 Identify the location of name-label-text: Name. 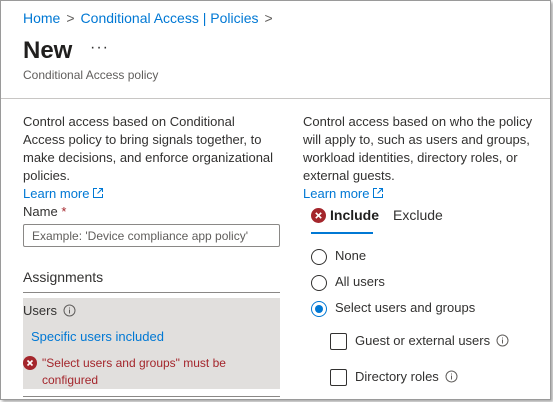
(40, 211).